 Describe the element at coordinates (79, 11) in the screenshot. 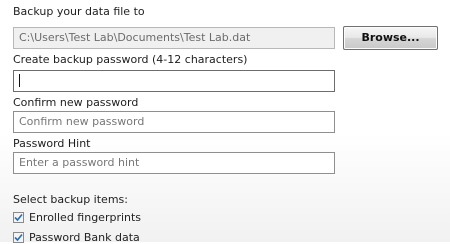

I see `backup-file-label: Backup your data file to` at that location.